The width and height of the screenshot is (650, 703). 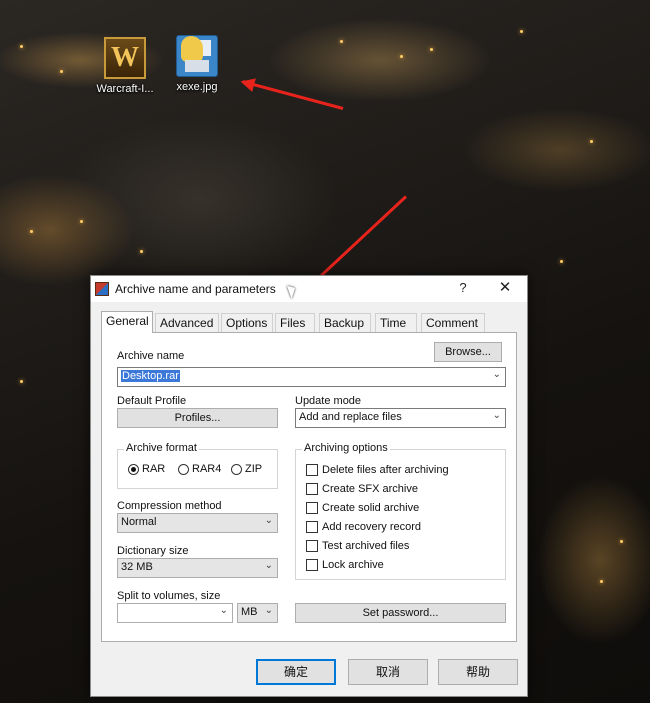 I want to click on winrar-icon, so click(x=102, y=289).